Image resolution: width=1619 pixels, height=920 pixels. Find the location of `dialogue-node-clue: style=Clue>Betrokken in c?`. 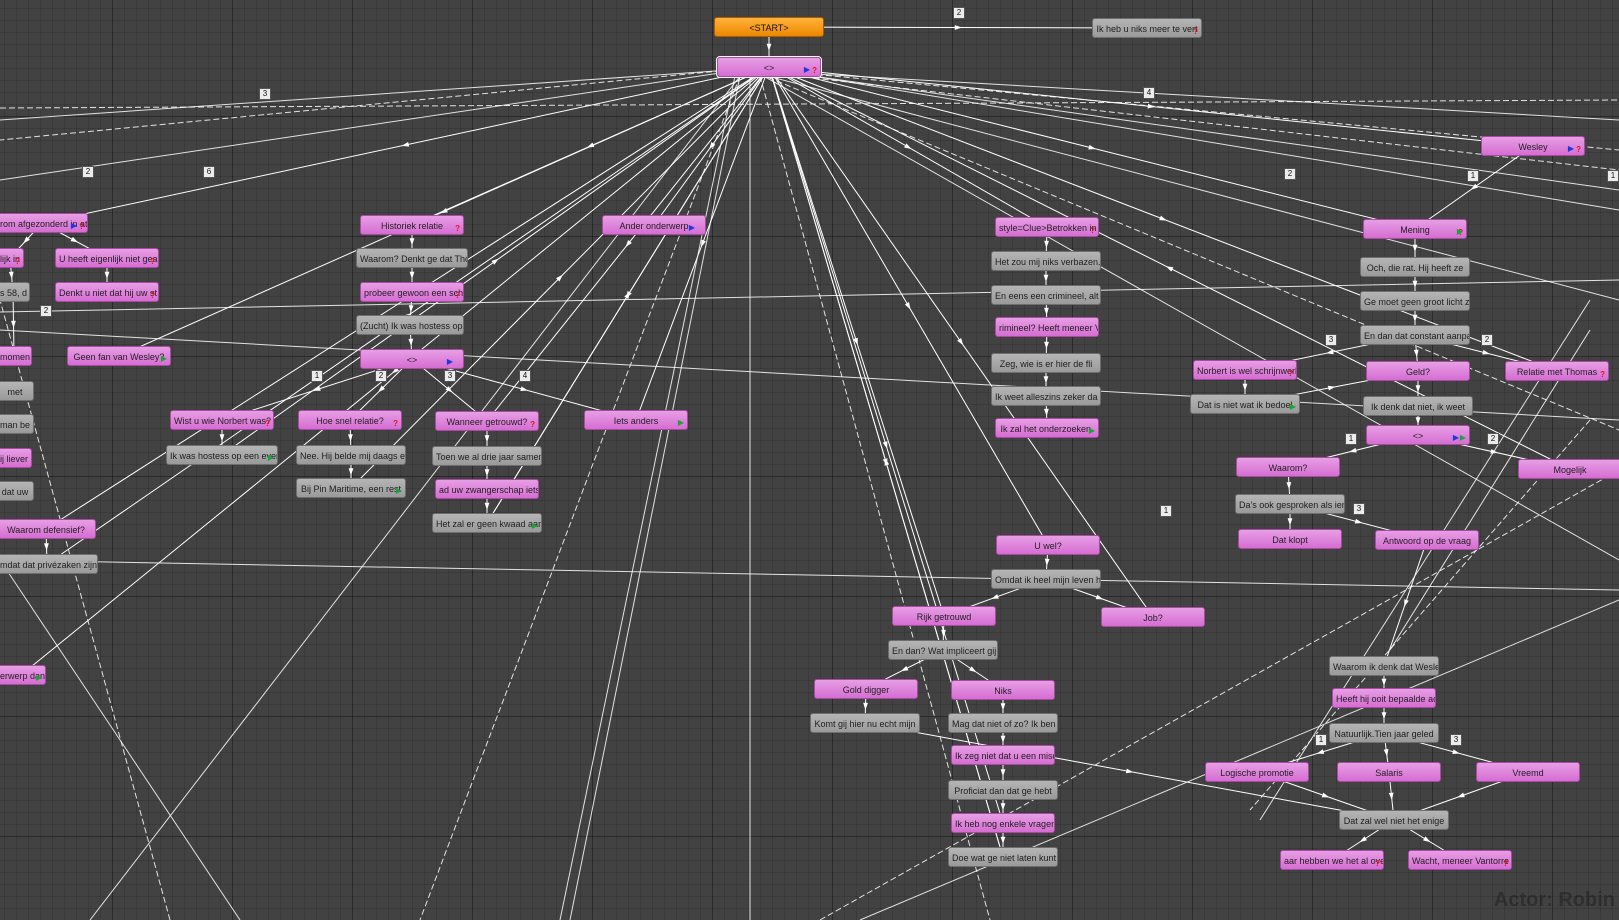

dialogue-node-clue: style=Clue>Betrokken in c? is located at coordinates (1047, 227).